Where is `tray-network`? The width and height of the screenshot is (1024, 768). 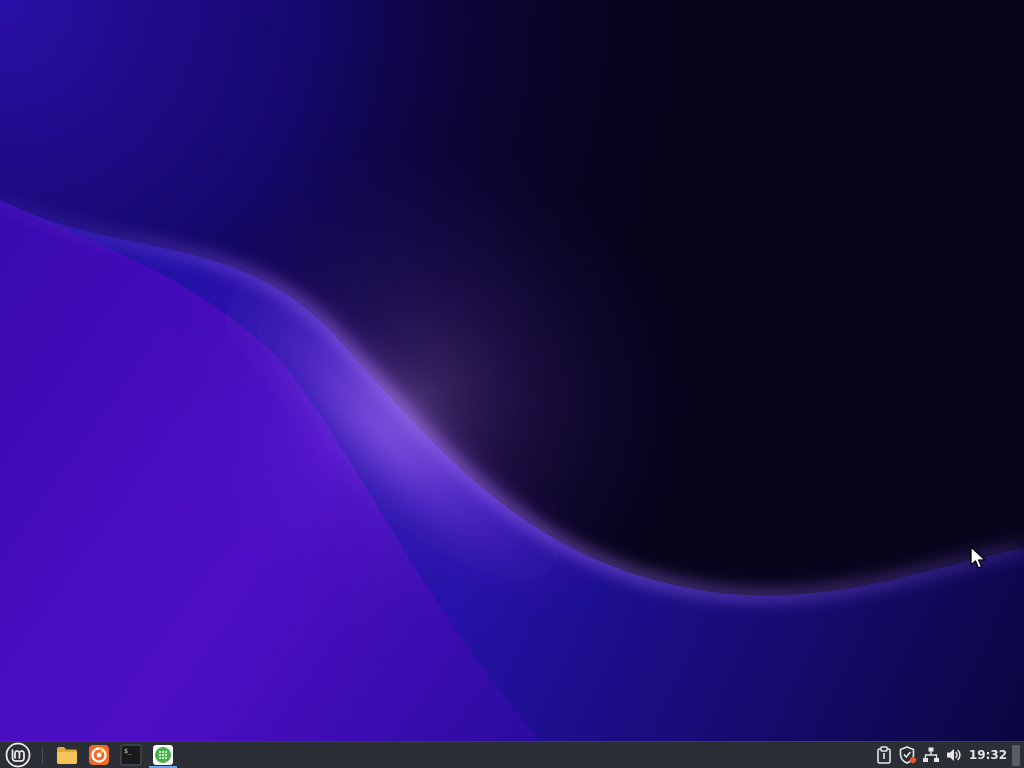 tray-network is located at coordinates (931, 755).